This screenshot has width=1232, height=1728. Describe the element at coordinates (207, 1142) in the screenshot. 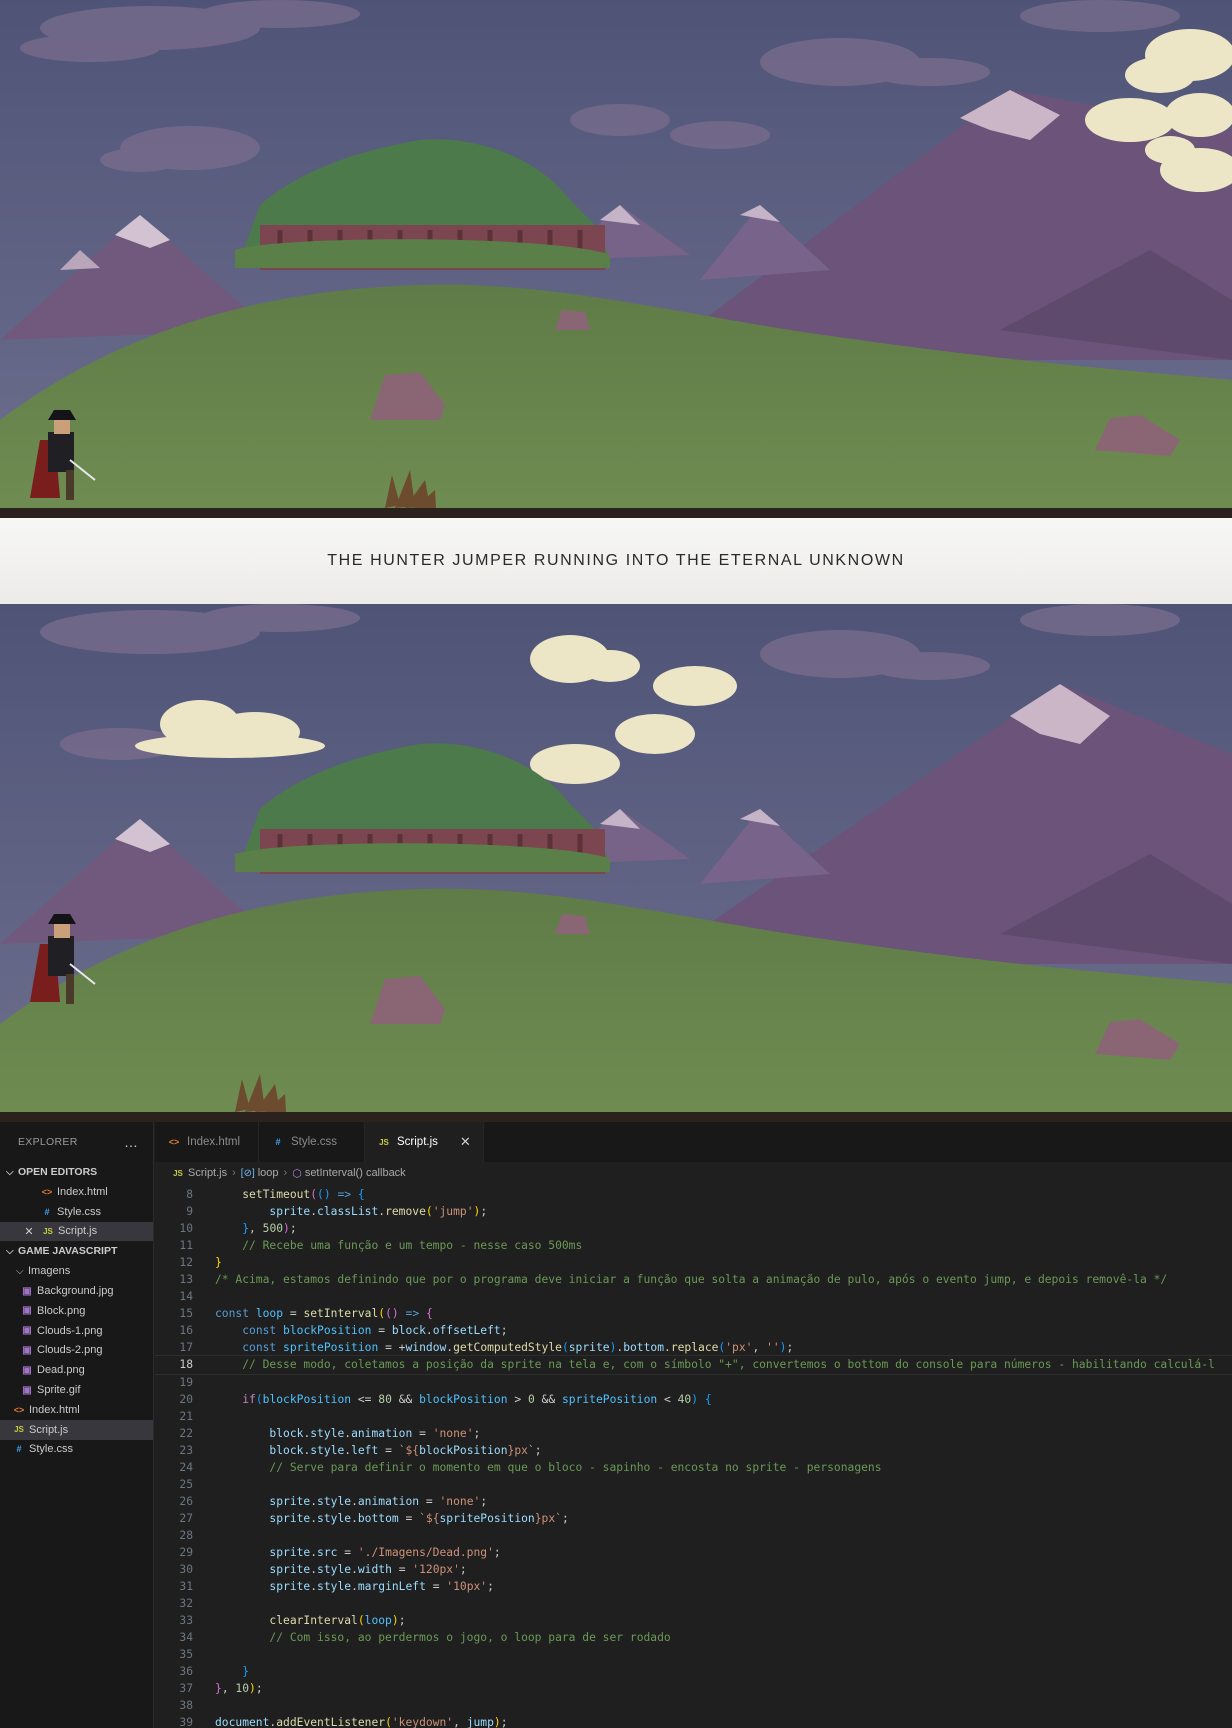

I see `tab-index-html: <> Index.html` at that location.